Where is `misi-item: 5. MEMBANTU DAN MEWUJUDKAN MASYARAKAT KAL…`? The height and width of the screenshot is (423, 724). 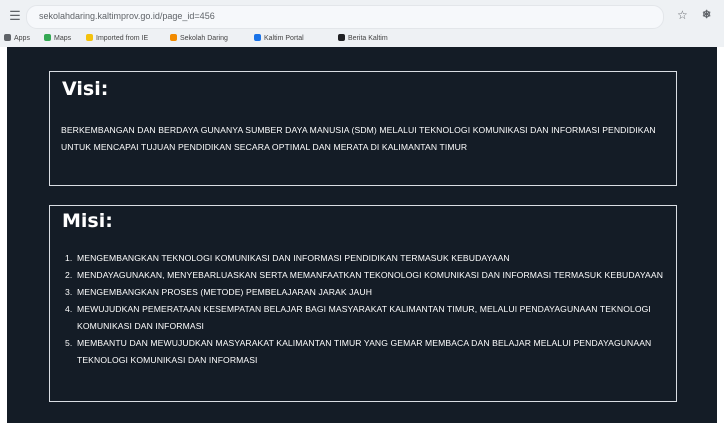 misi-item: 5. MEMBANTU DAN MEWUJUDKAN MASYARAKAT KAL… is located at coordinates (365, 352).